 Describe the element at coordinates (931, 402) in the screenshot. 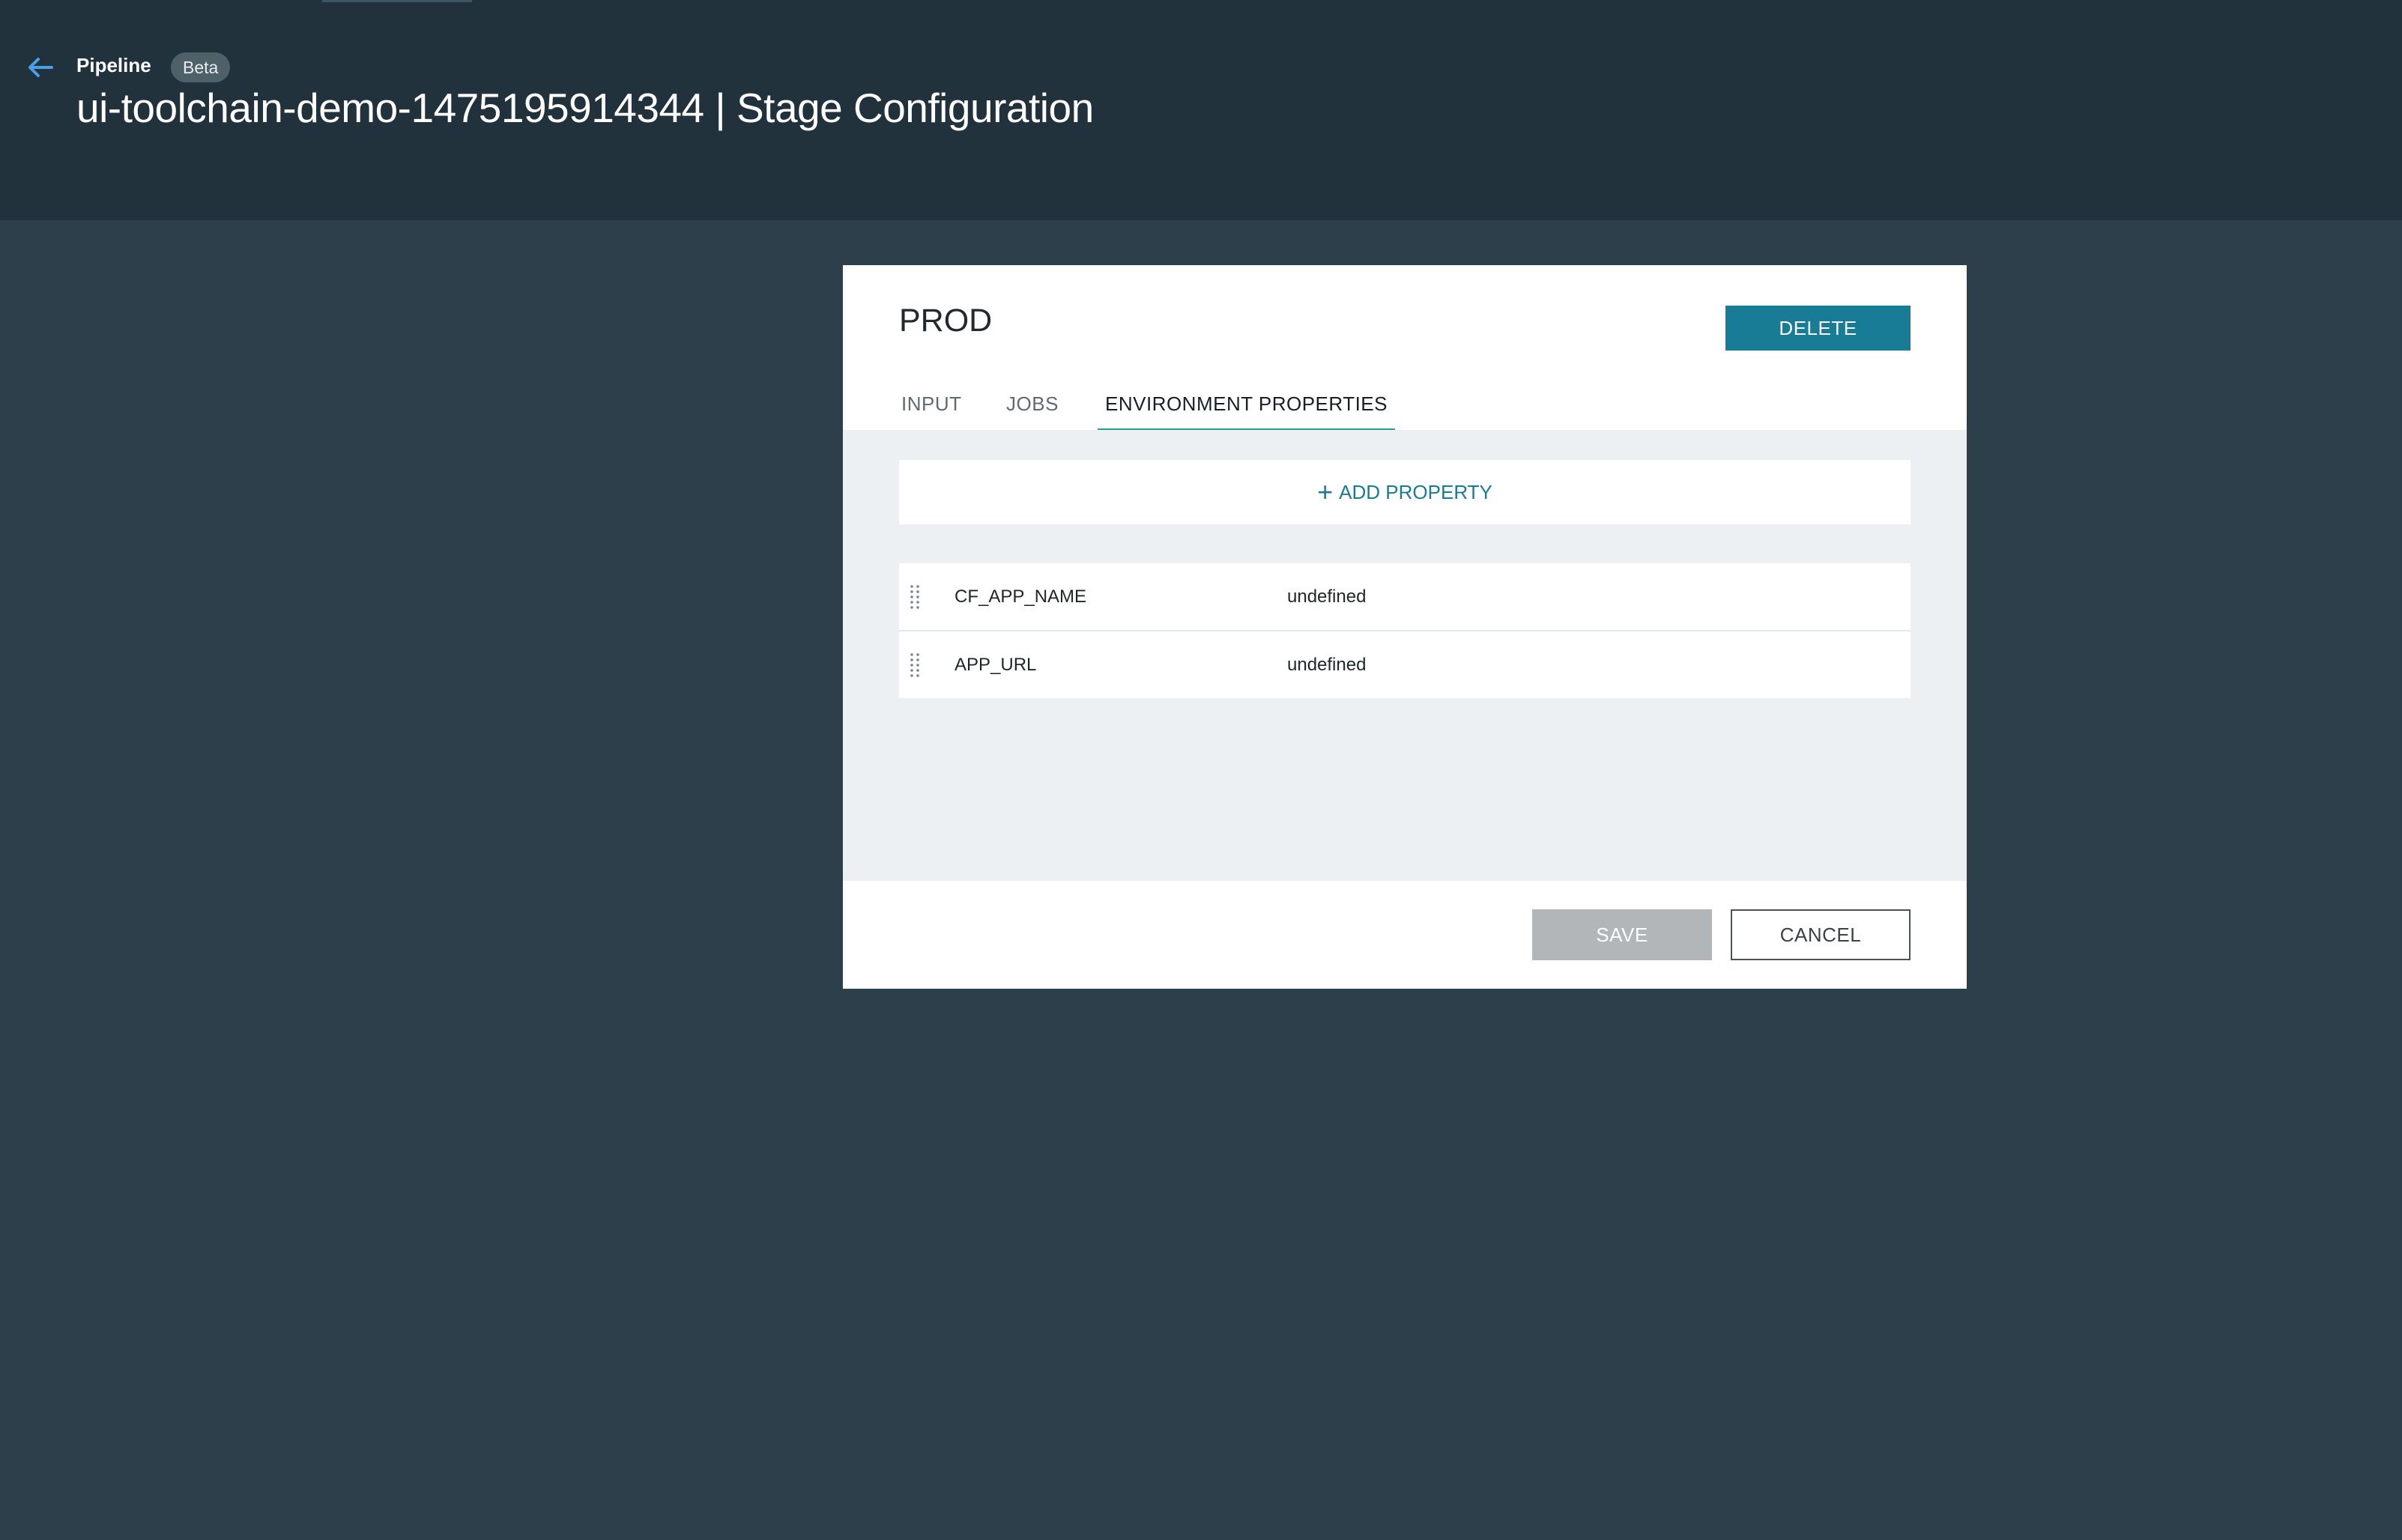

I see `tab-input: INPUT` at that location.